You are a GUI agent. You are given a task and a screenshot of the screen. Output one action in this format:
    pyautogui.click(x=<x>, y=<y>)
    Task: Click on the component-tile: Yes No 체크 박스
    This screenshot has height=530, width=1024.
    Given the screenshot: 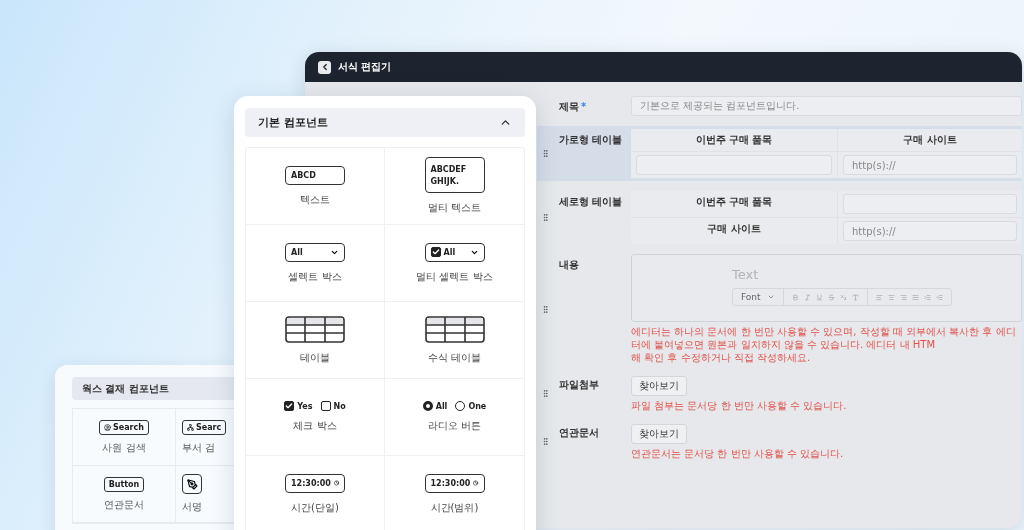 What is the action you would take?
    pyautogui.click(x=315, y=417)
    